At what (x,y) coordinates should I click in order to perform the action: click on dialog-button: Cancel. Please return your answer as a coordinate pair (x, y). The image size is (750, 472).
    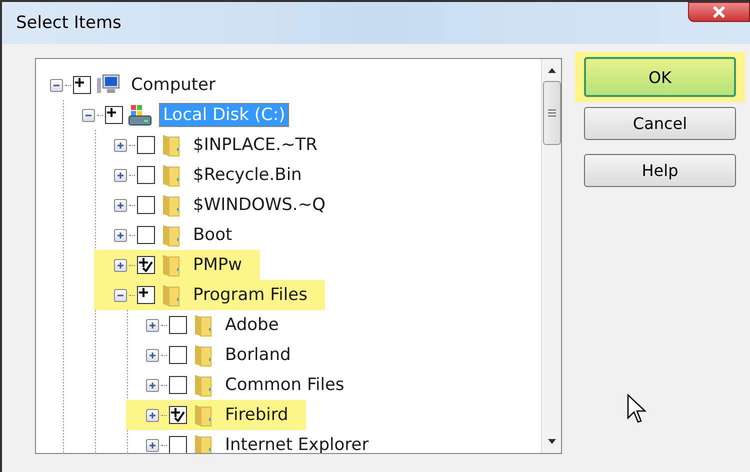
    Looking at the image, I should click on (660, 123).